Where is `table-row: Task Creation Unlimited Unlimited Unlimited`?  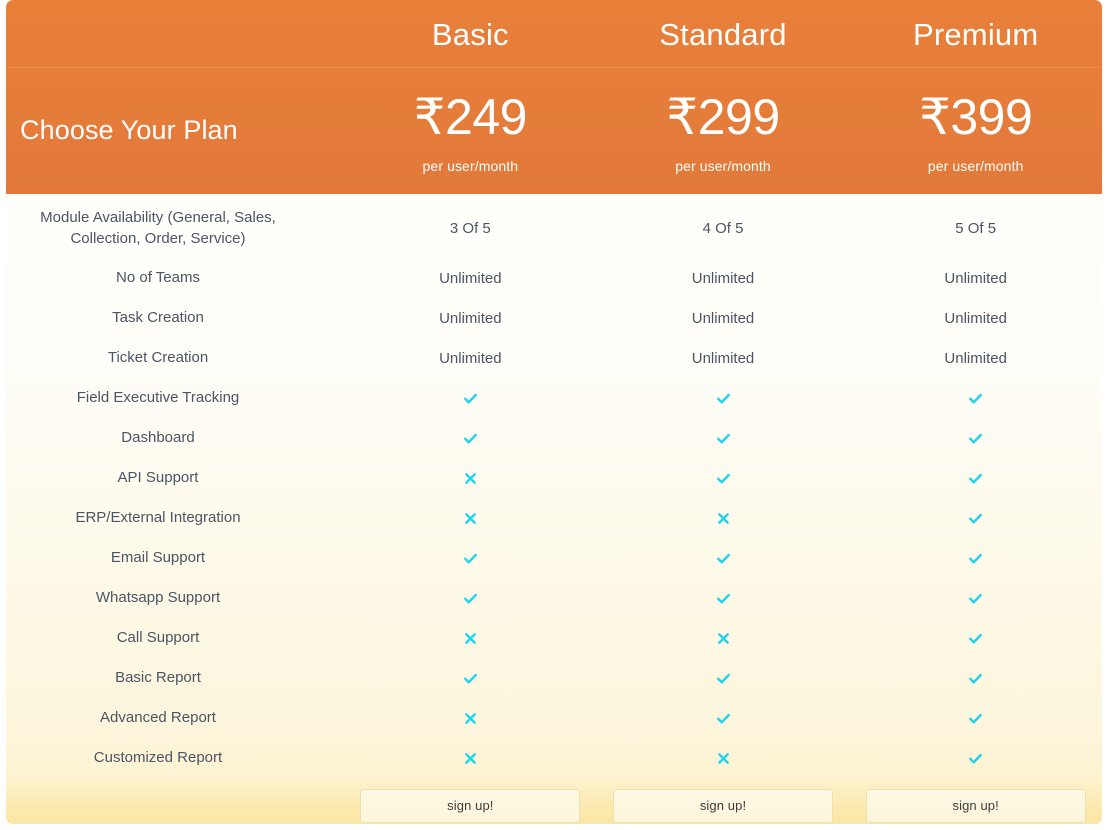
table-row: Task Creation Unlimited Unlimited Unlimited is located at coordinates (554, 318).